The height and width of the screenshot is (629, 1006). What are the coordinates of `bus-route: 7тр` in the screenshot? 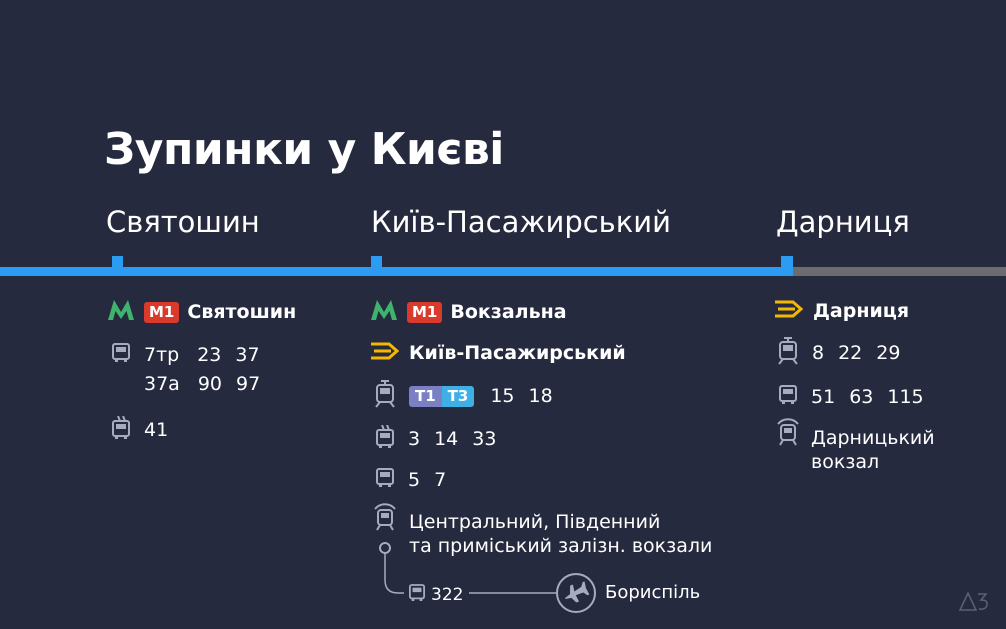 It's located at (162, 354).